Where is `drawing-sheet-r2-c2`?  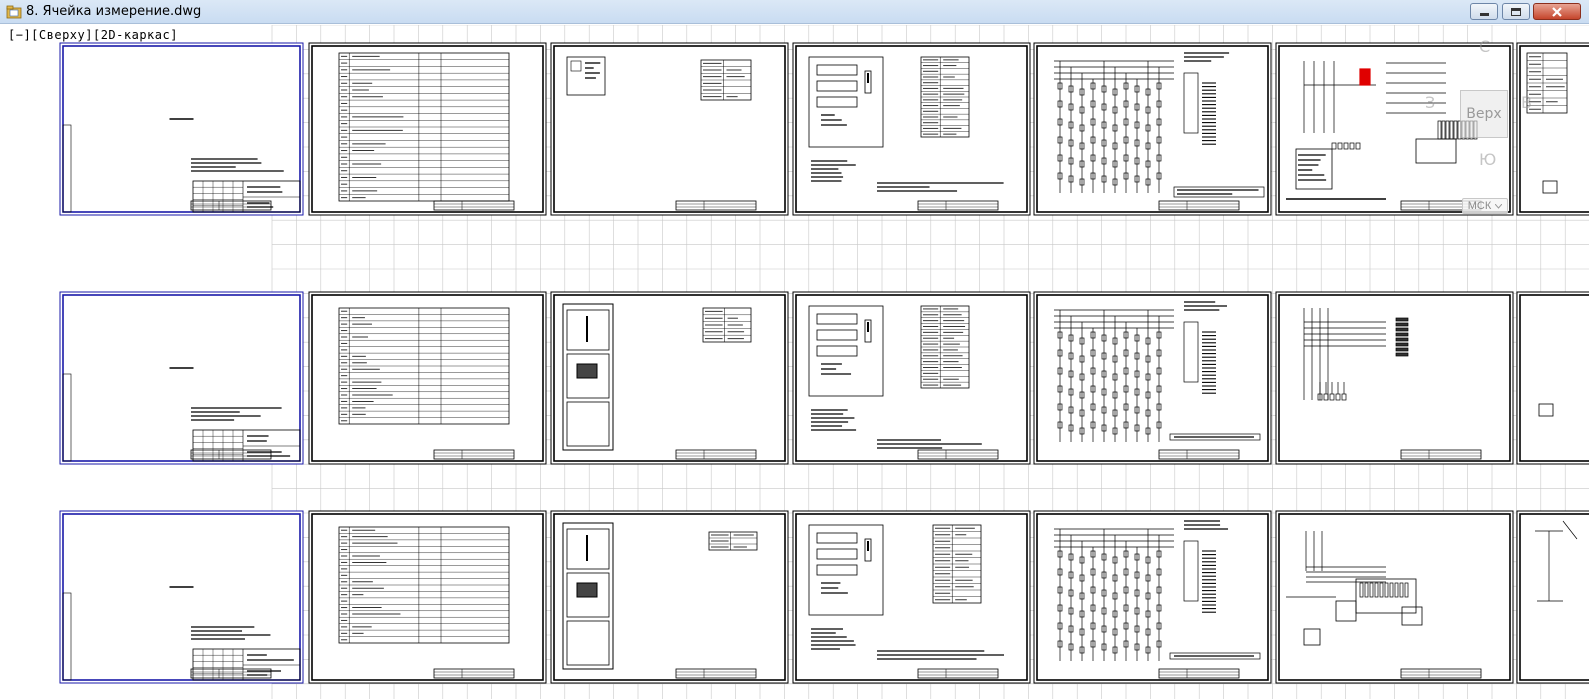 drawing-sheet-r2-c2 is located at coordinates (427, 378).